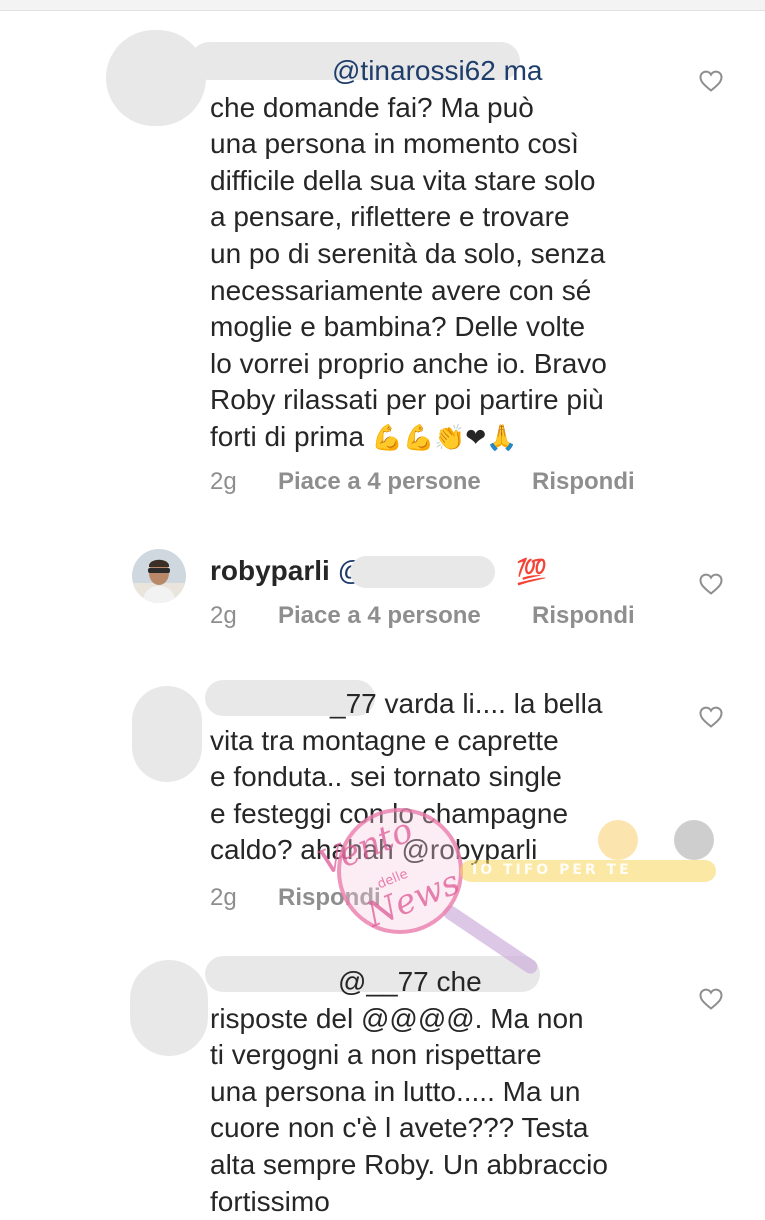 The height and width of the screenshot is (1220, 765). Describe the element at coordinates (384, 740) in the screenshot. I see `comment-line: vita tra montagne e caprette` at that location.